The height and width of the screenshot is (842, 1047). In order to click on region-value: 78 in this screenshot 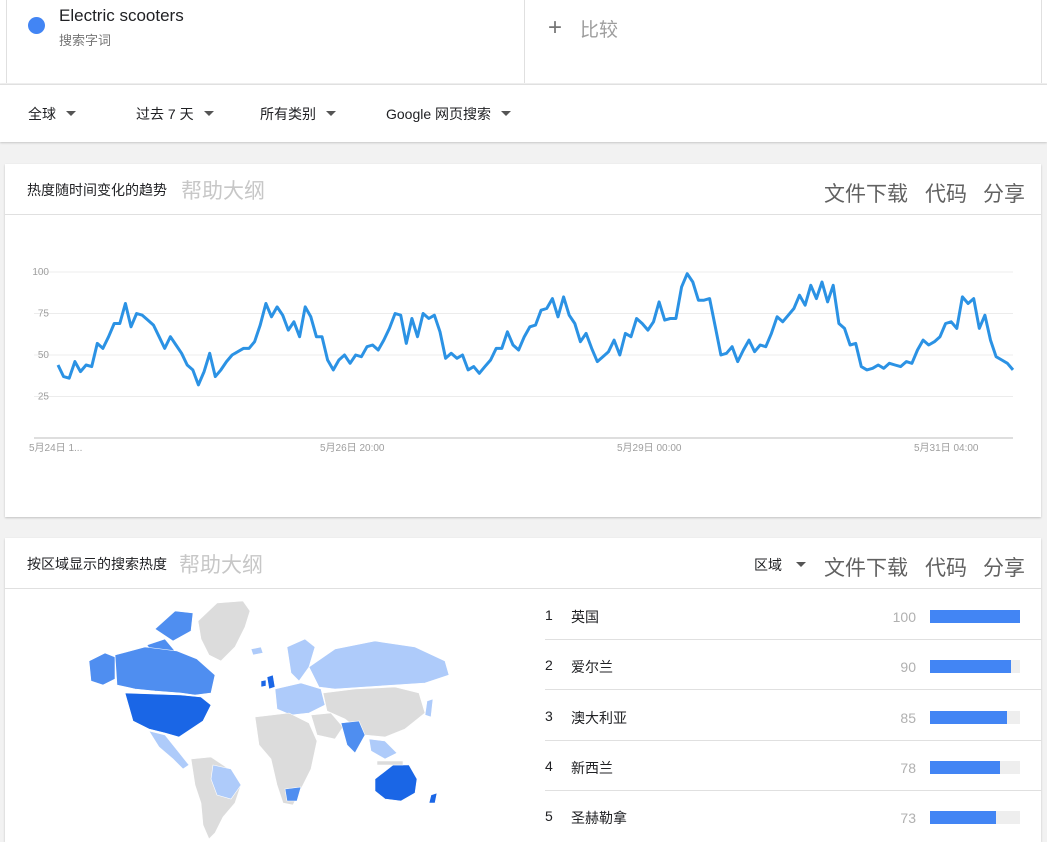, I will do `click(908, 768)`.